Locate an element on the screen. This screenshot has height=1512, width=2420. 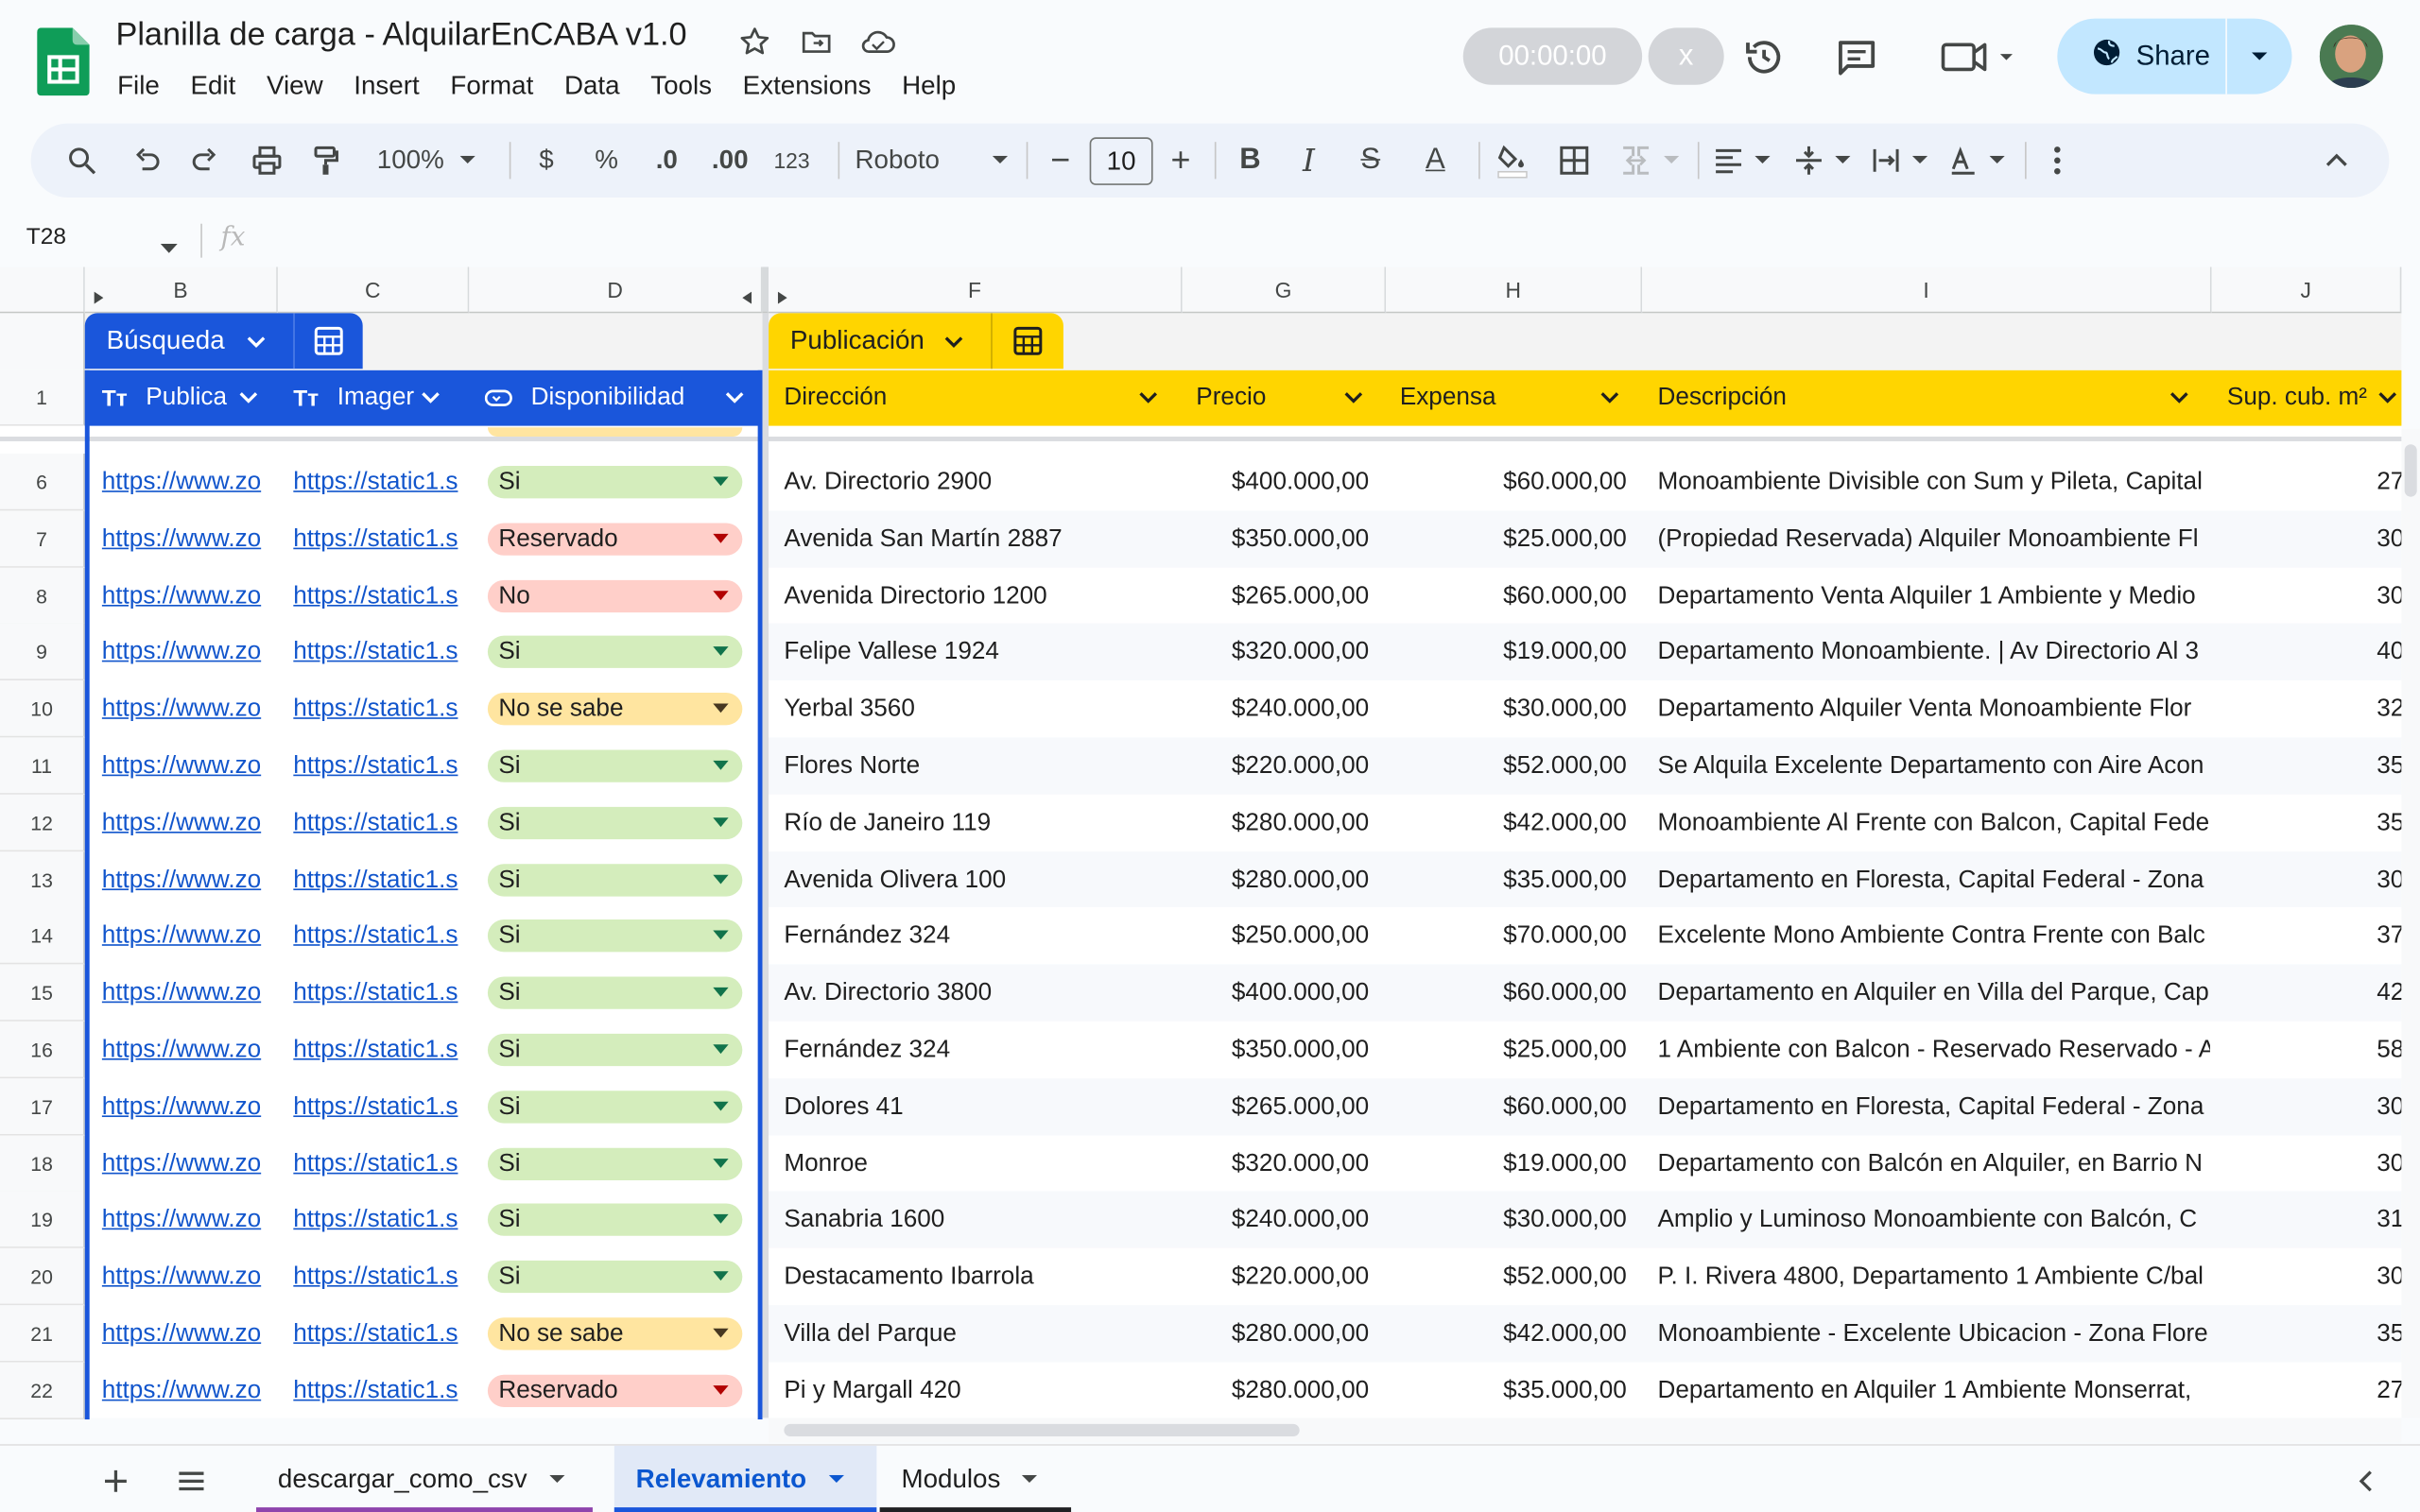
table-name-left: Búsqueda is located at coordinates (223, 341).